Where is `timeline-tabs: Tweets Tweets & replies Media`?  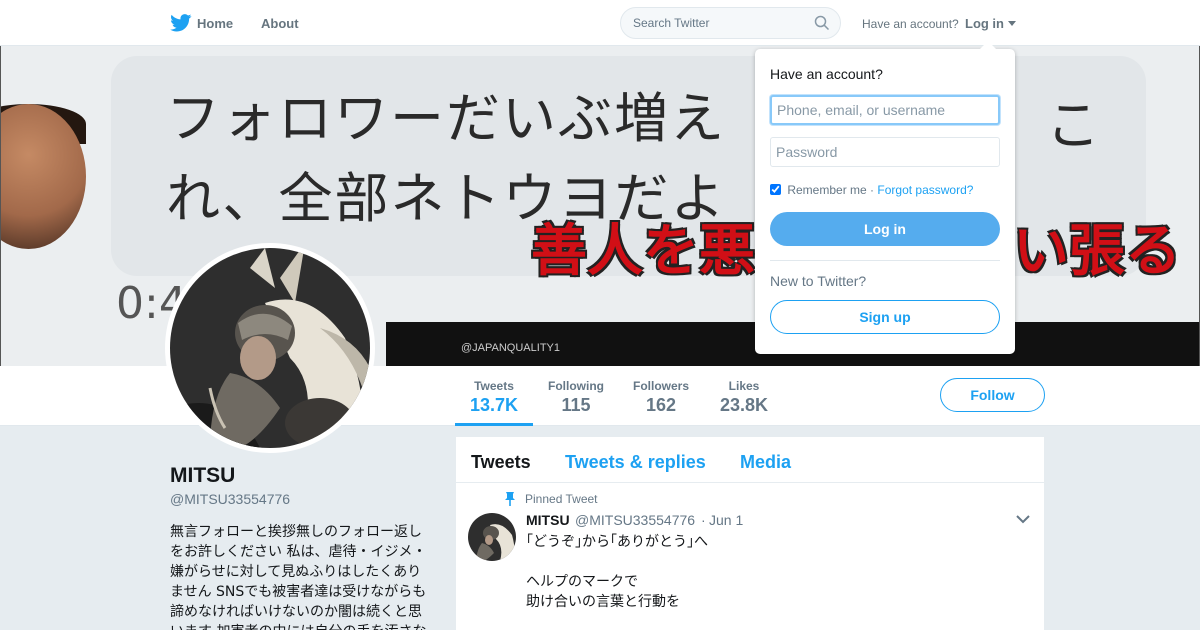 timeline-tabs: Tweets Tweets & replies Media is located at coordinates (750, 460).